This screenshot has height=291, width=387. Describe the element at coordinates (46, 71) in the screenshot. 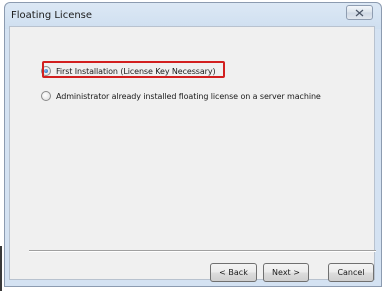

I see `radio-first-installation` at that location.